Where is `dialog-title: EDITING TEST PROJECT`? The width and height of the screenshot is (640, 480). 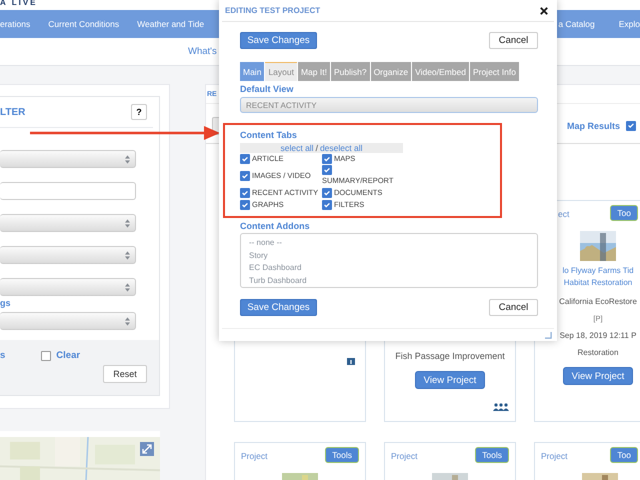
dialog-title: EDITING TEST PROJECT is located at coordinates (272, 10).